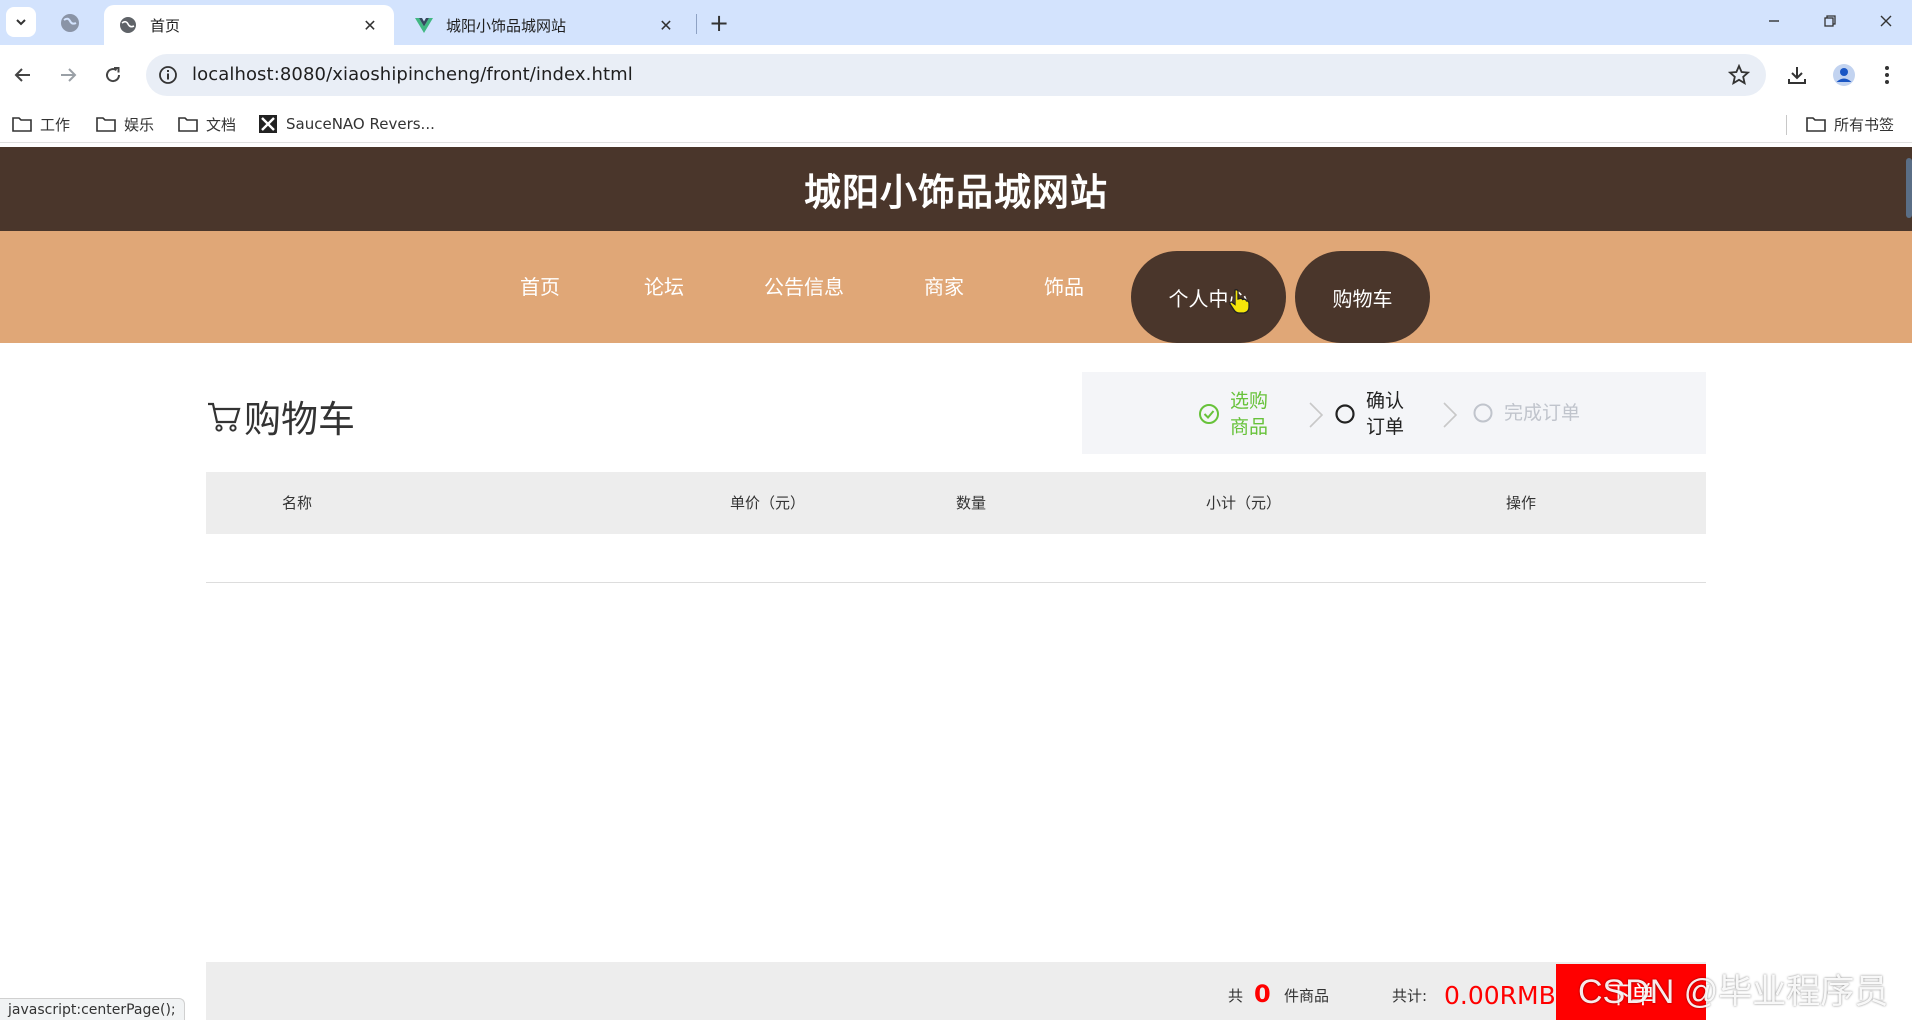 This screenshot has width=1912, height=1020. What do you see at coordinates (1064, 287) in the screenshot?
I see `nav-accessories: 饰品` at bounding box center [1064, 287].